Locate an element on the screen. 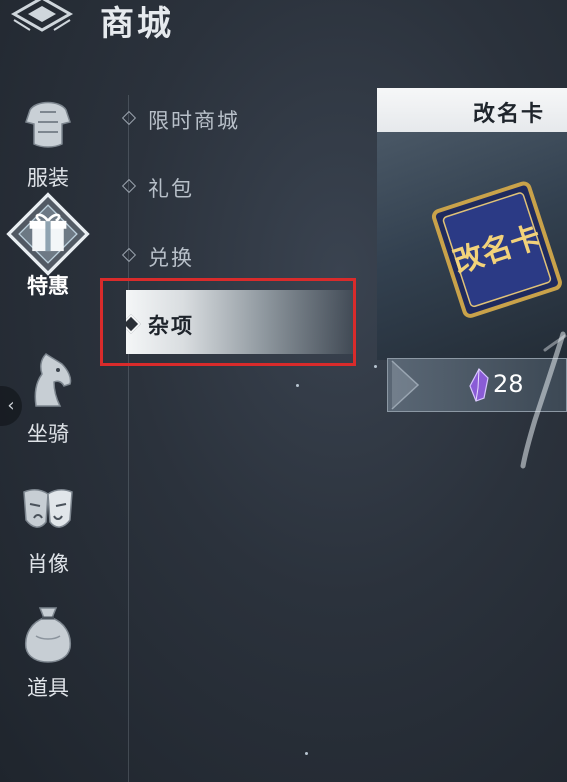  gift-icon is located at coordinates (48, 234).